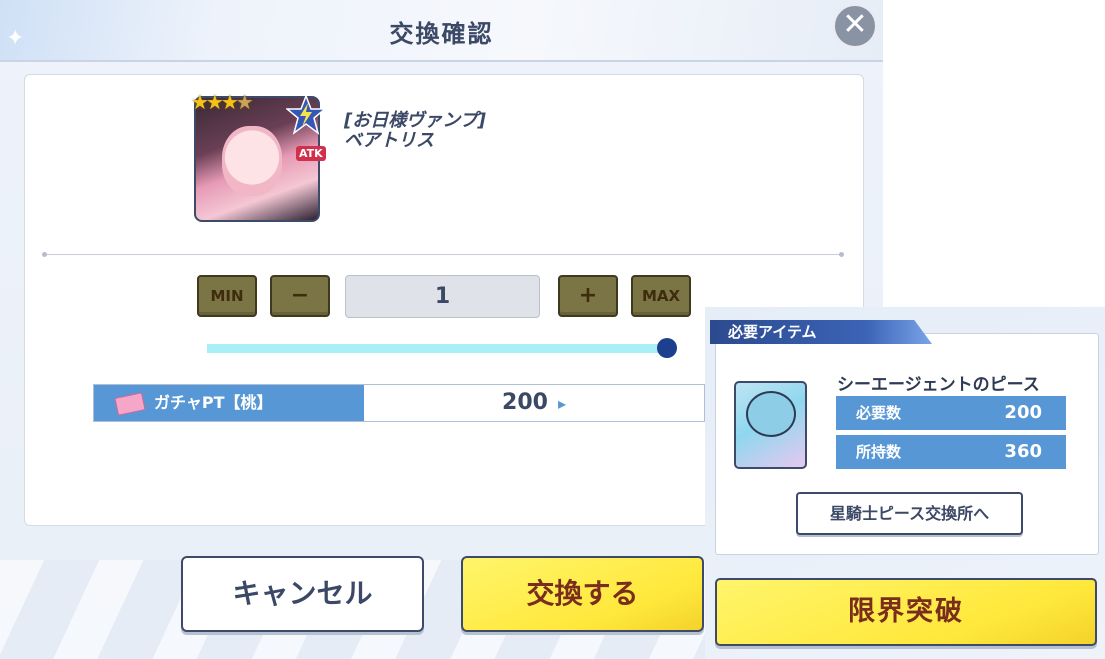 Image resolution: width=1105 pixels, height=659 pixels. Describe the element at coordinates (442, 296) in the screenshot. I see `quantity-input: 1` at that location.